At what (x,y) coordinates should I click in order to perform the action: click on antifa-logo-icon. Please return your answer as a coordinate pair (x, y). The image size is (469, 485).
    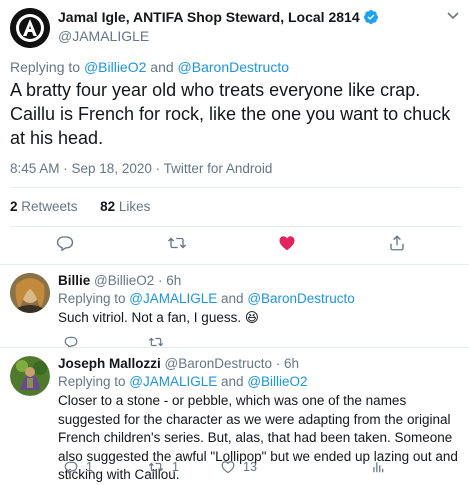
    Looking at the image, I should click on (30, 28).